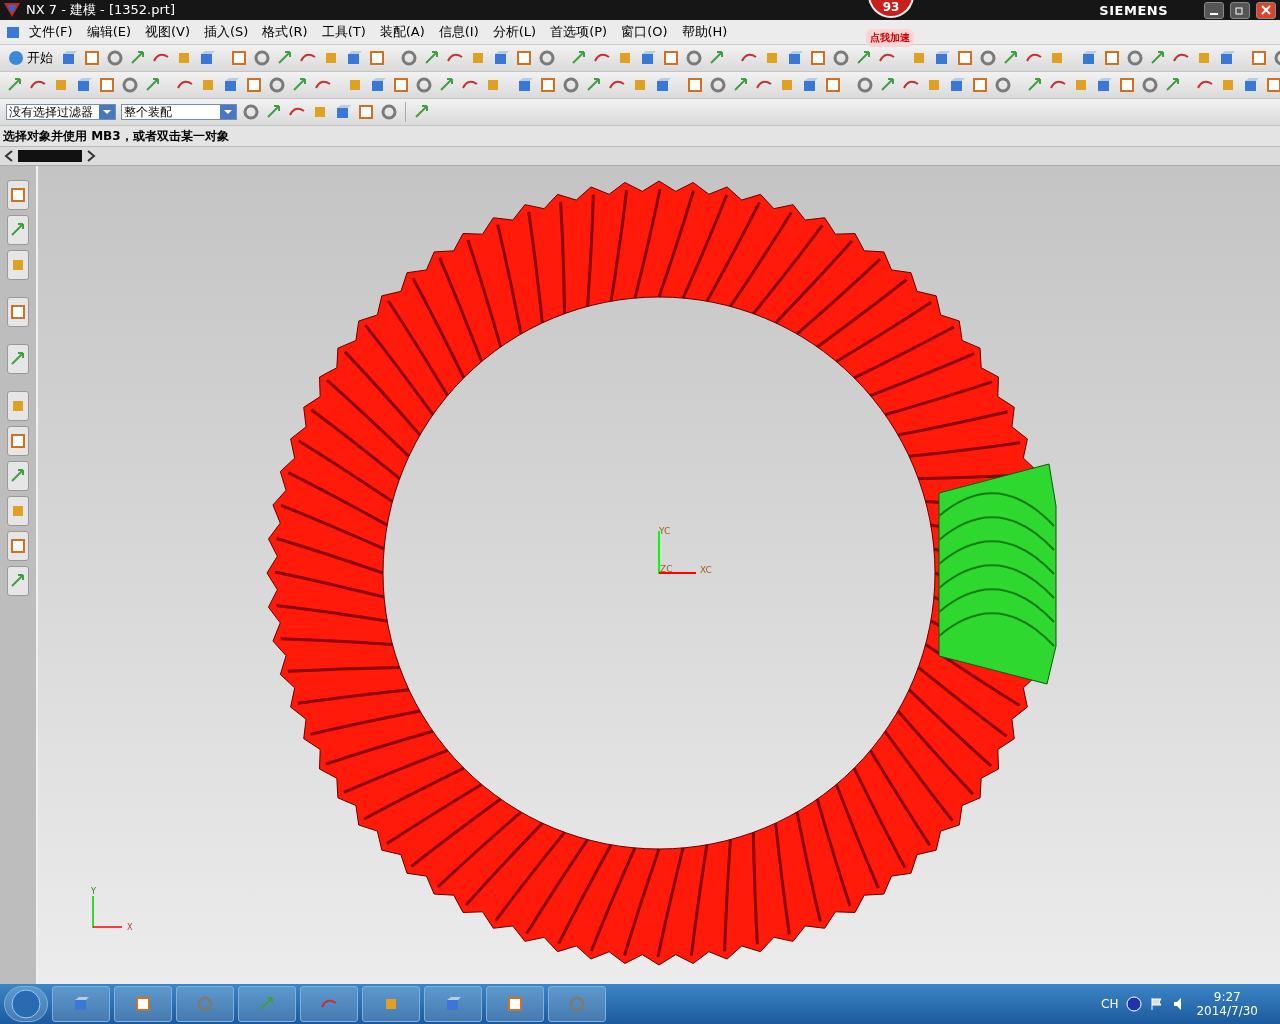  I want to click on menu-item: 信息(I), so click(458, 32).